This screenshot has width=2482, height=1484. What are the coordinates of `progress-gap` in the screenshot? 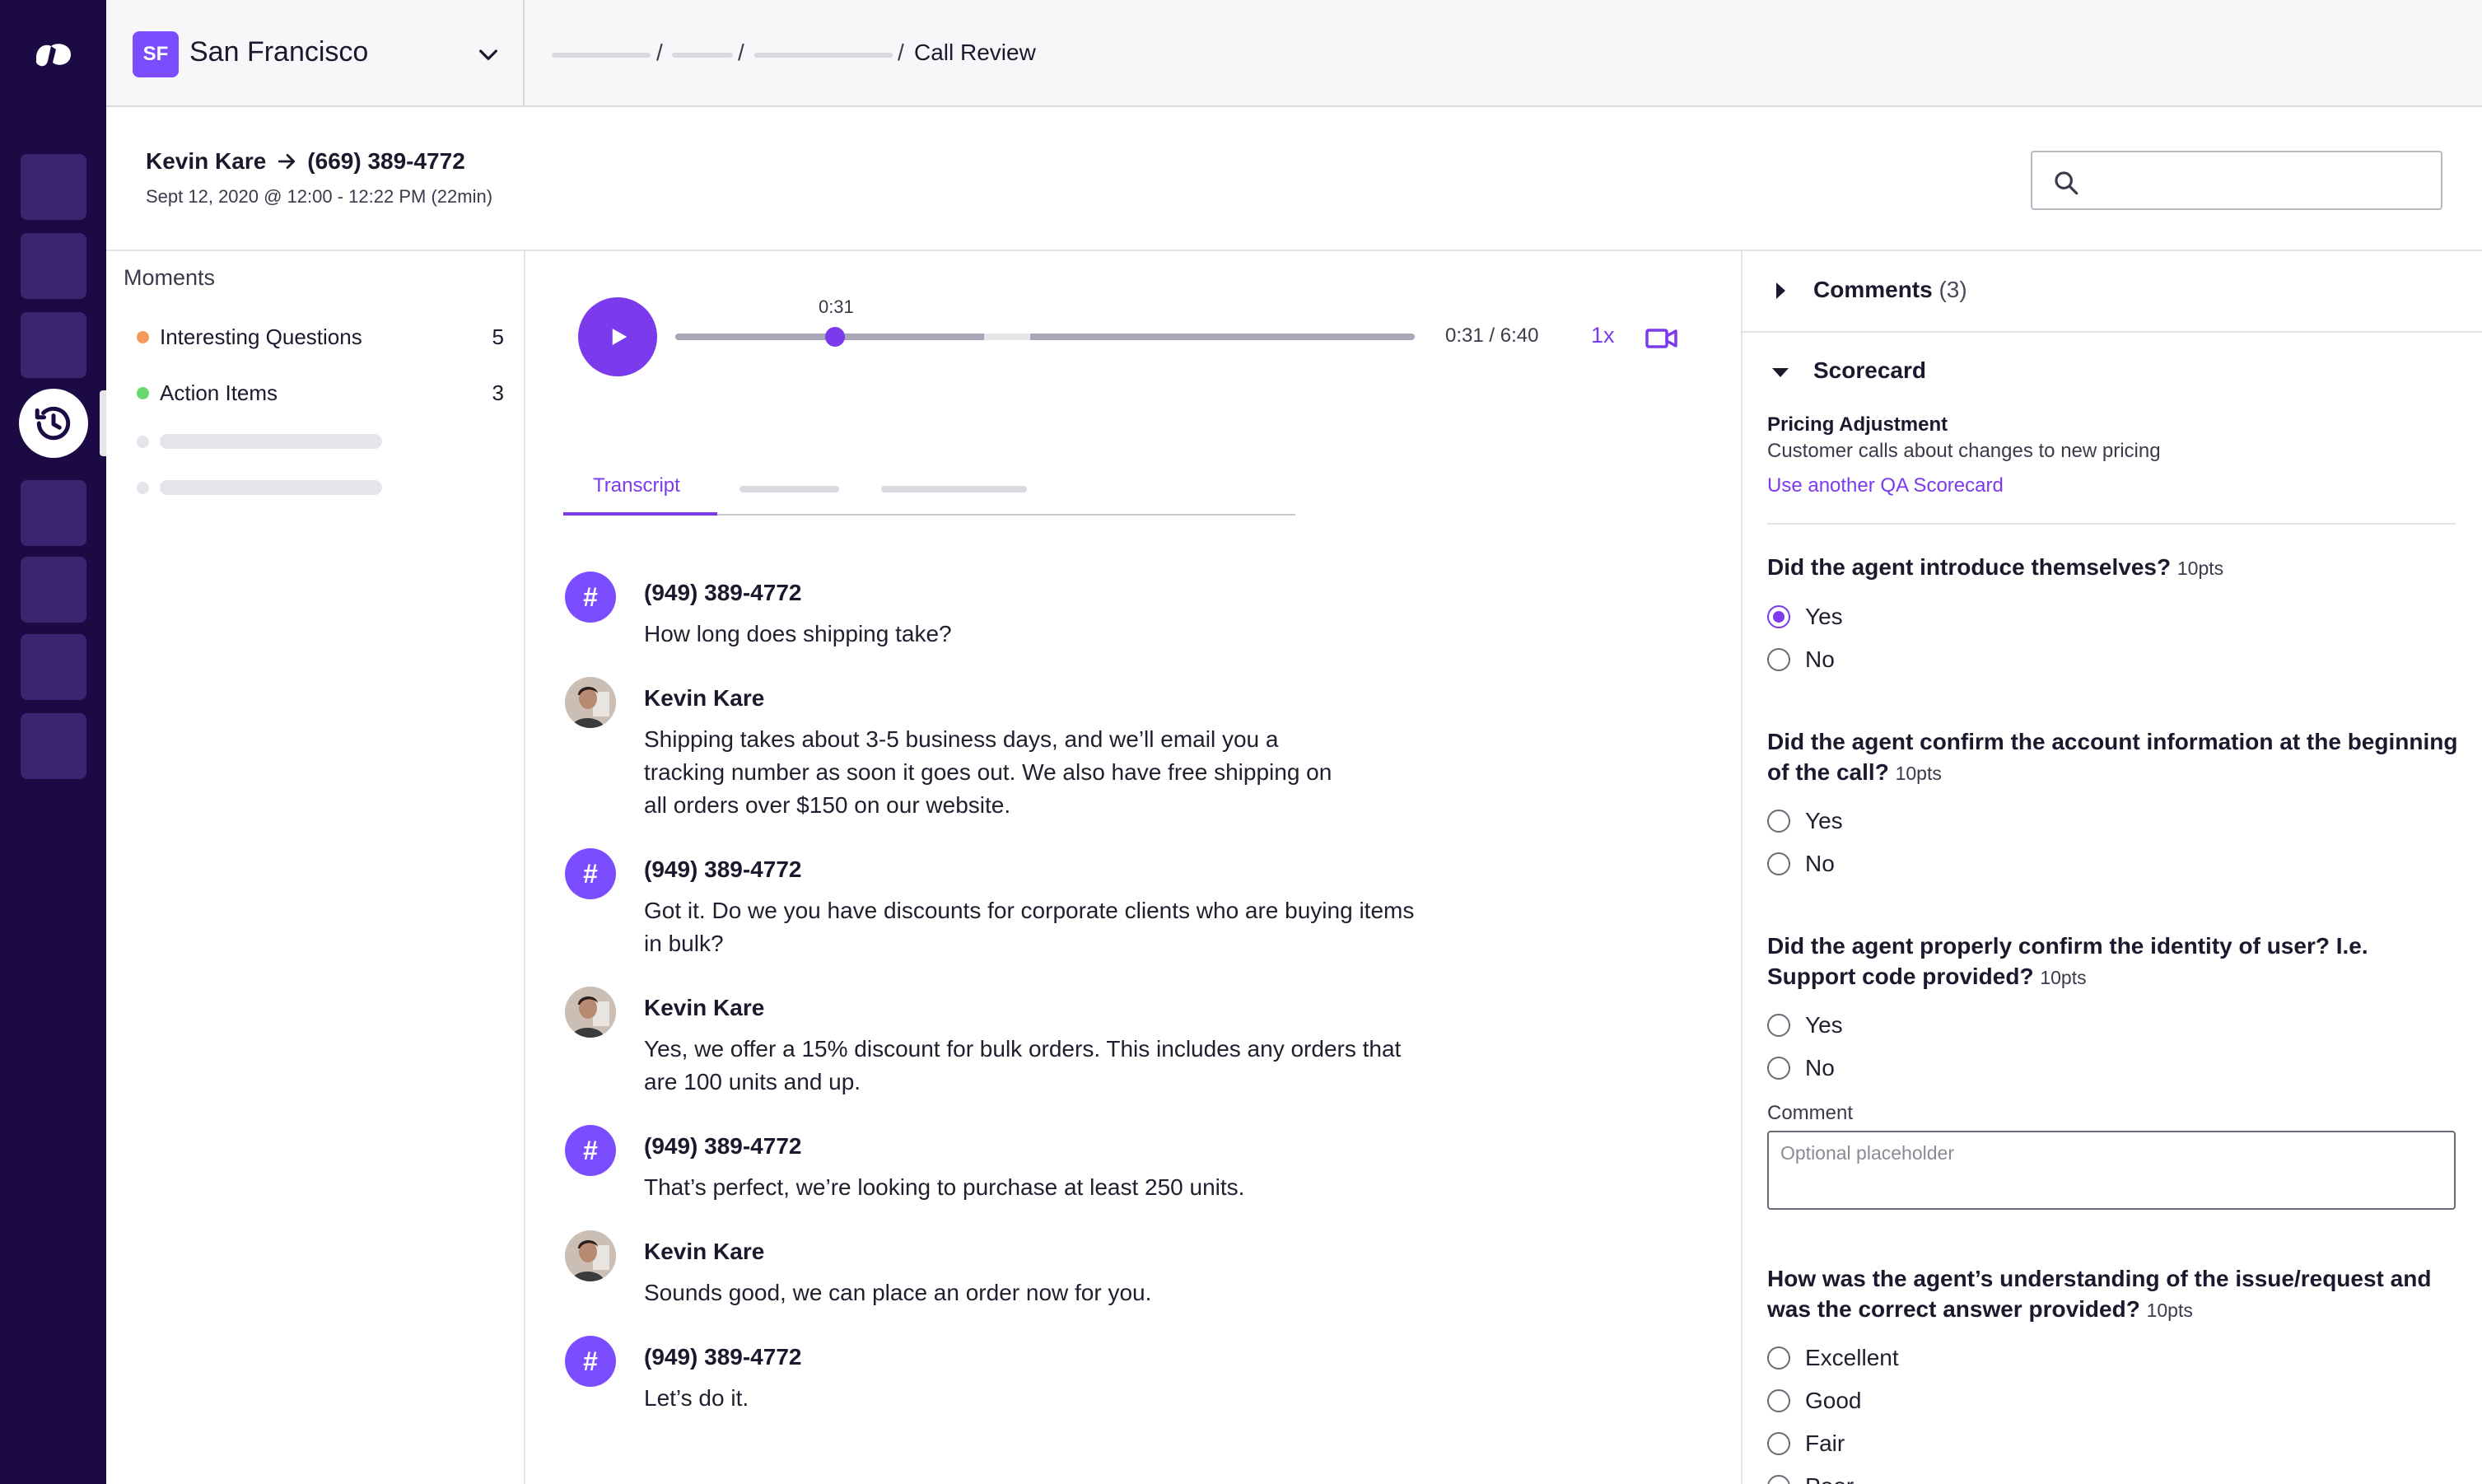 It's located at (1007, 337).